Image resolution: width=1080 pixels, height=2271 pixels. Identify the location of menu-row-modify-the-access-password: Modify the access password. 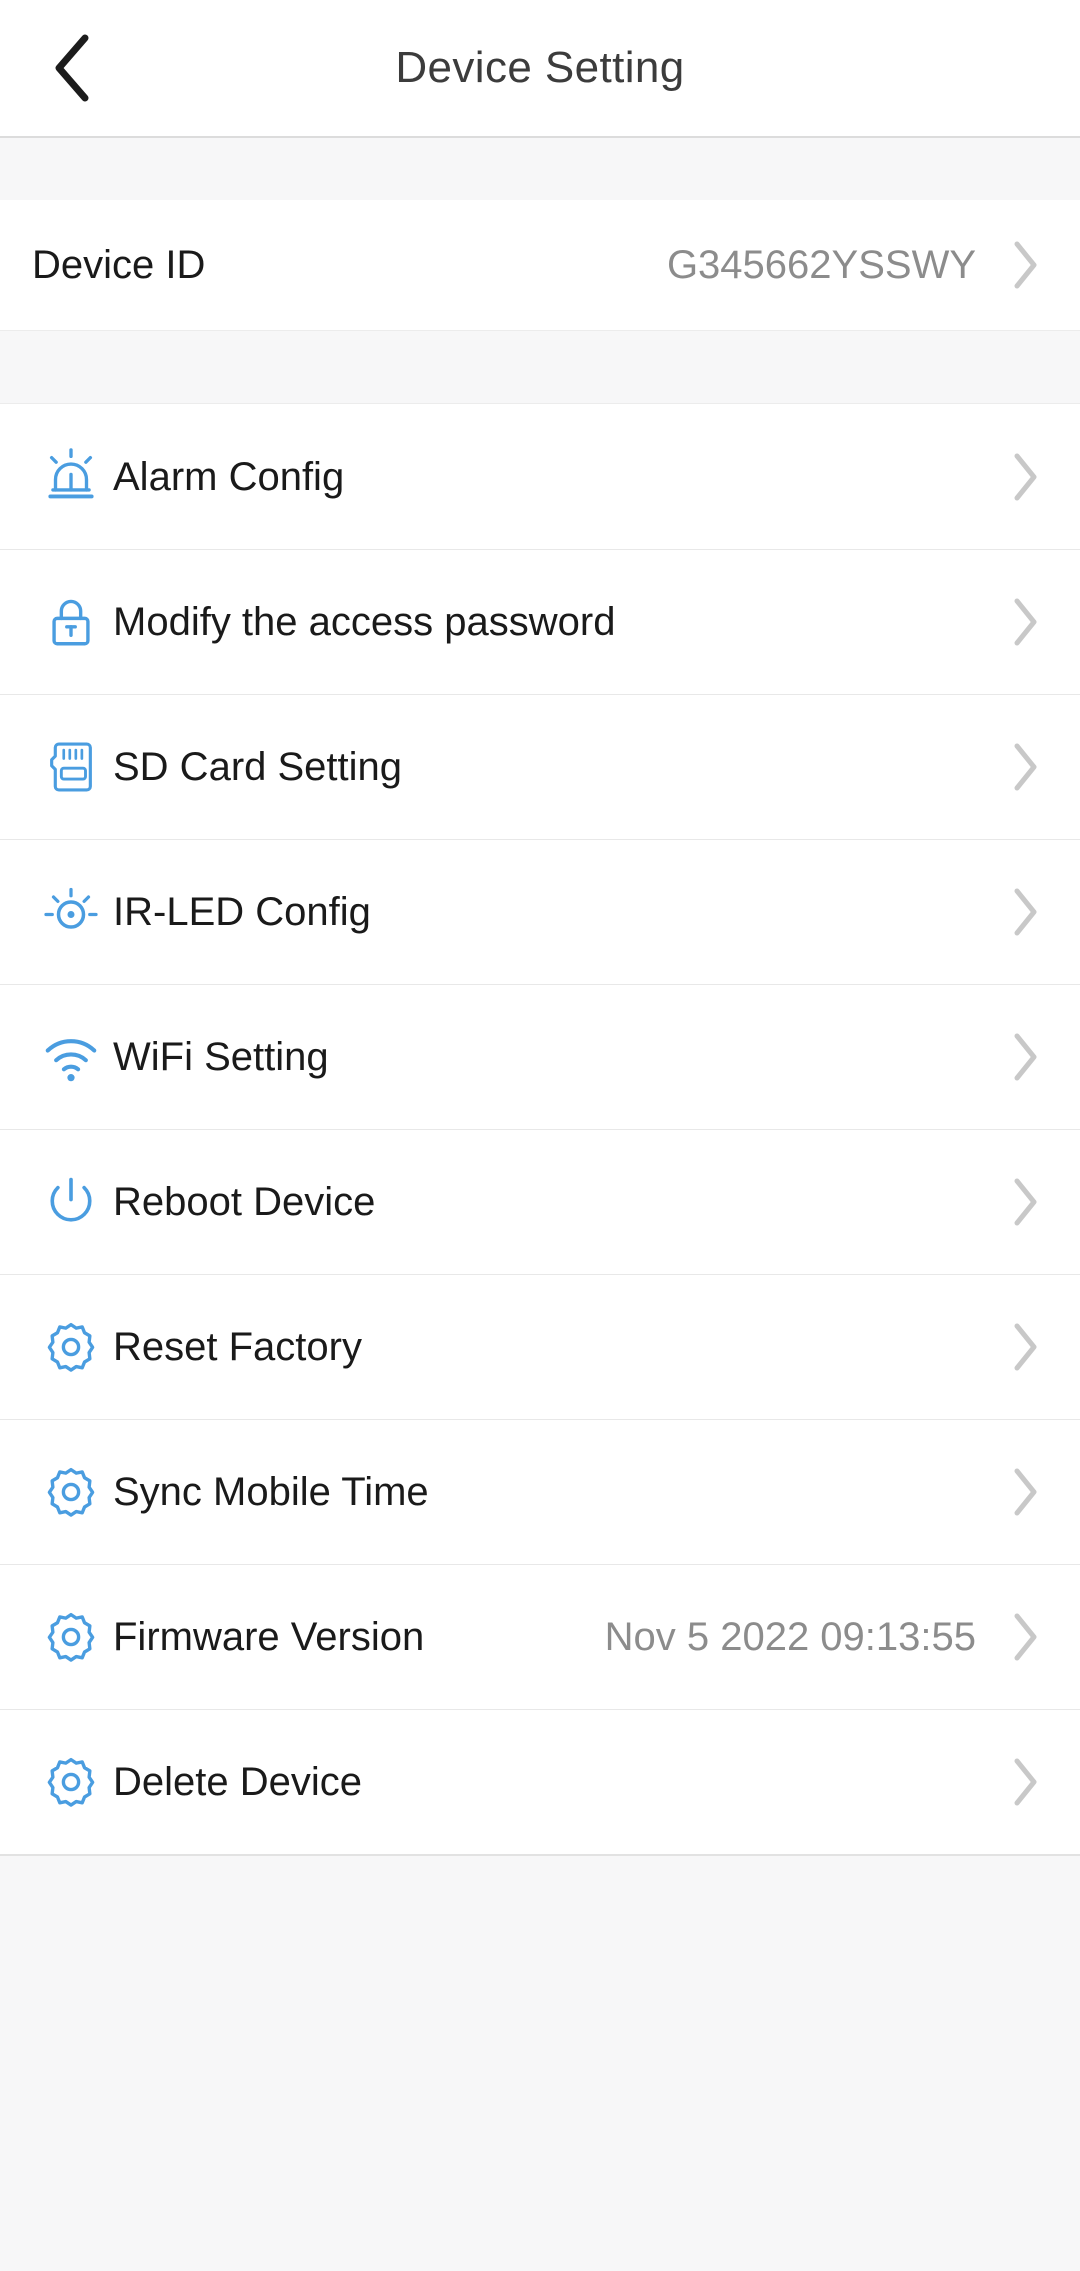
(540, 621).